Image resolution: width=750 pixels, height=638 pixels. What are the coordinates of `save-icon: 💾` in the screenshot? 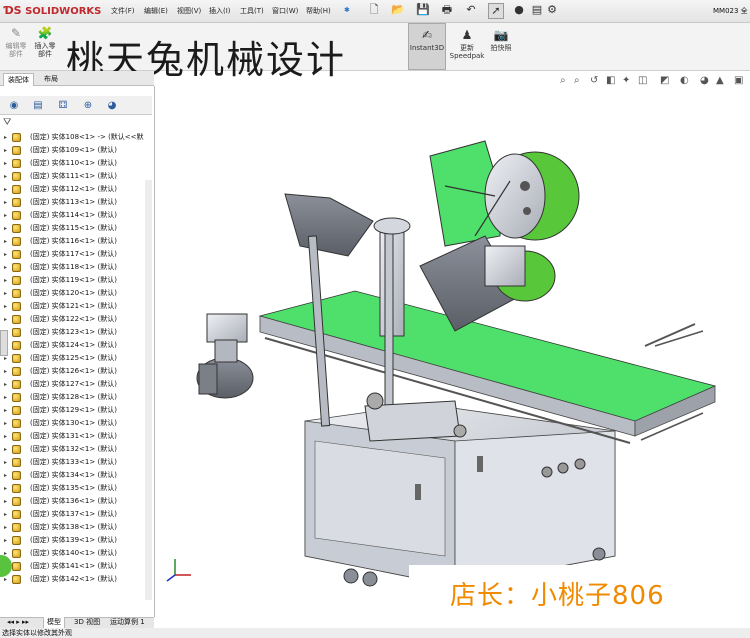 It's located at (423, 10).